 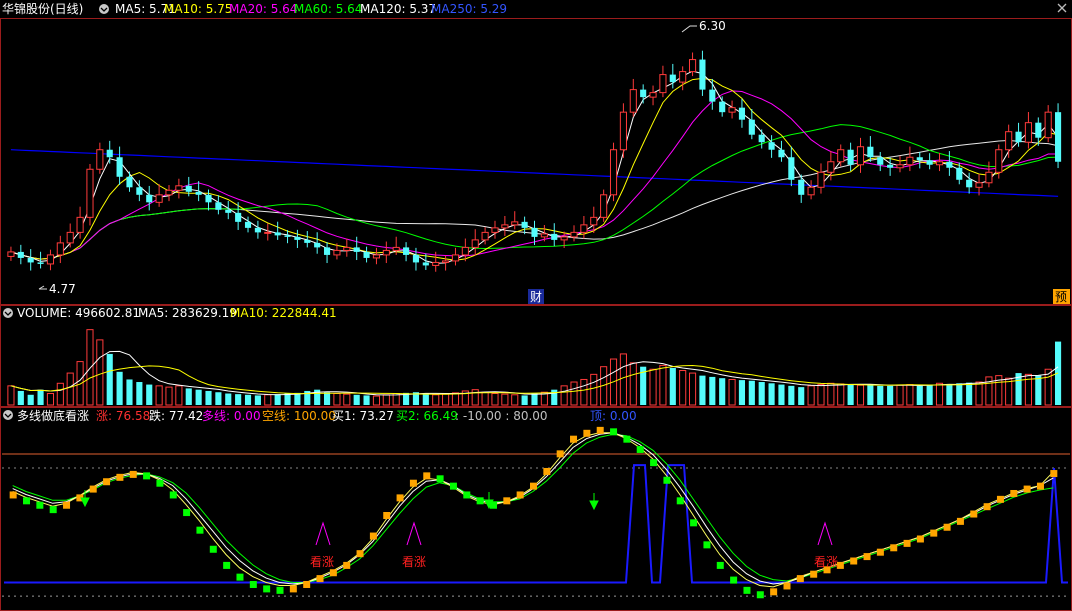 What do you see at coordinates (283, 313) in the screenshot?
I see `volume-ma10-legend: MA10: 222844.41` at bounding box center [283, 313].